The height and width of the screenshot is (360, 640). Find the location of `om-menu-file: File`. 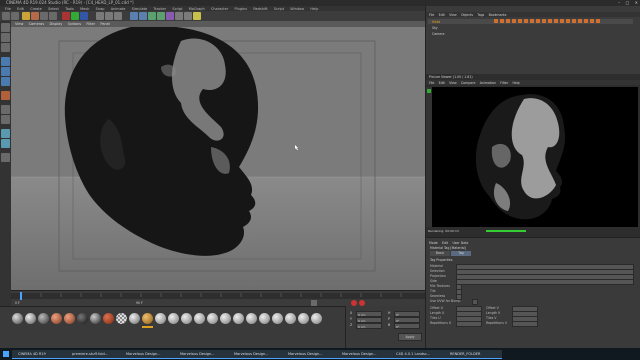

om-menu-file: File is located at coordinates (431, 15).